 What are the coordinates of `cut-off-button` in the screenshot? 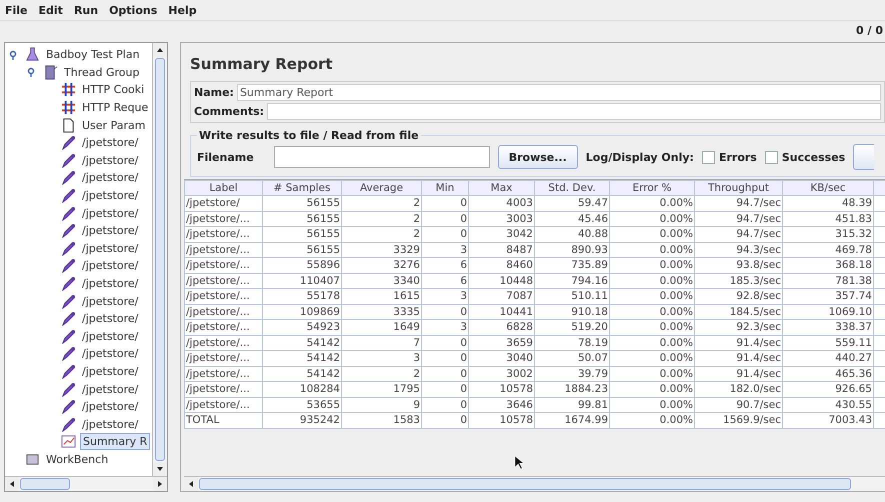 It's located at (863, 157).